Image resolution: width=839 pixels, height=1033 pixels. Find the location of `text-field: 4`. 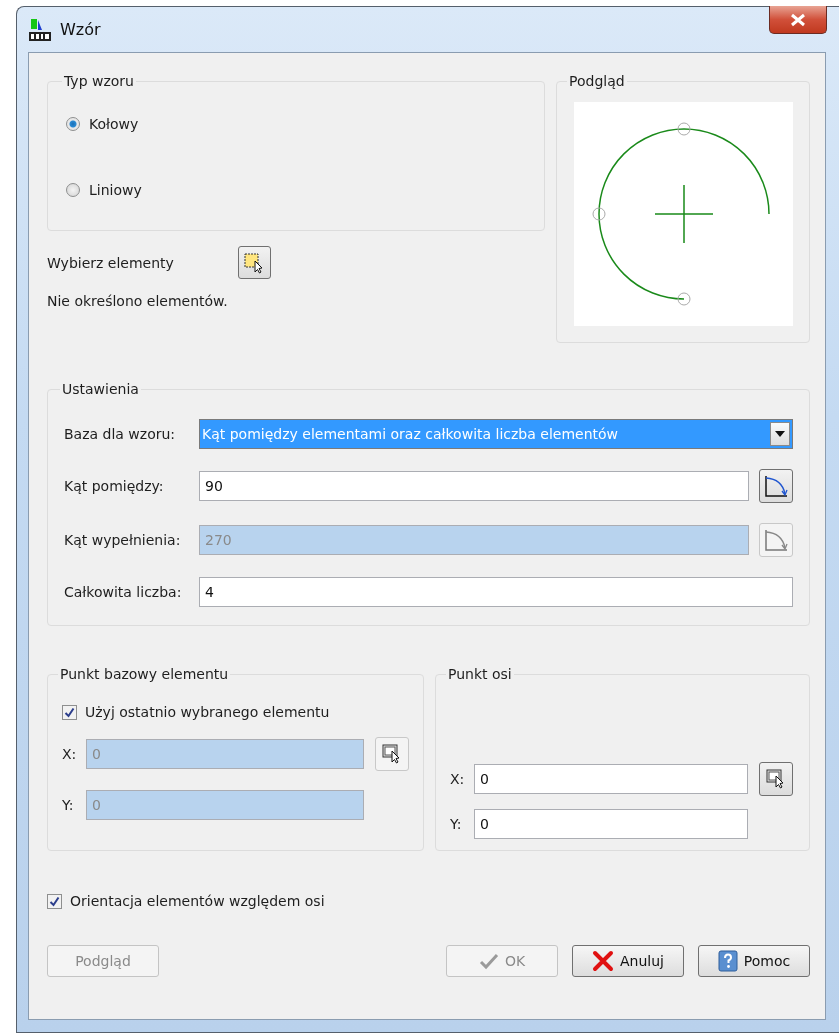

text-field: 4 is located at coordinates (496, 592).